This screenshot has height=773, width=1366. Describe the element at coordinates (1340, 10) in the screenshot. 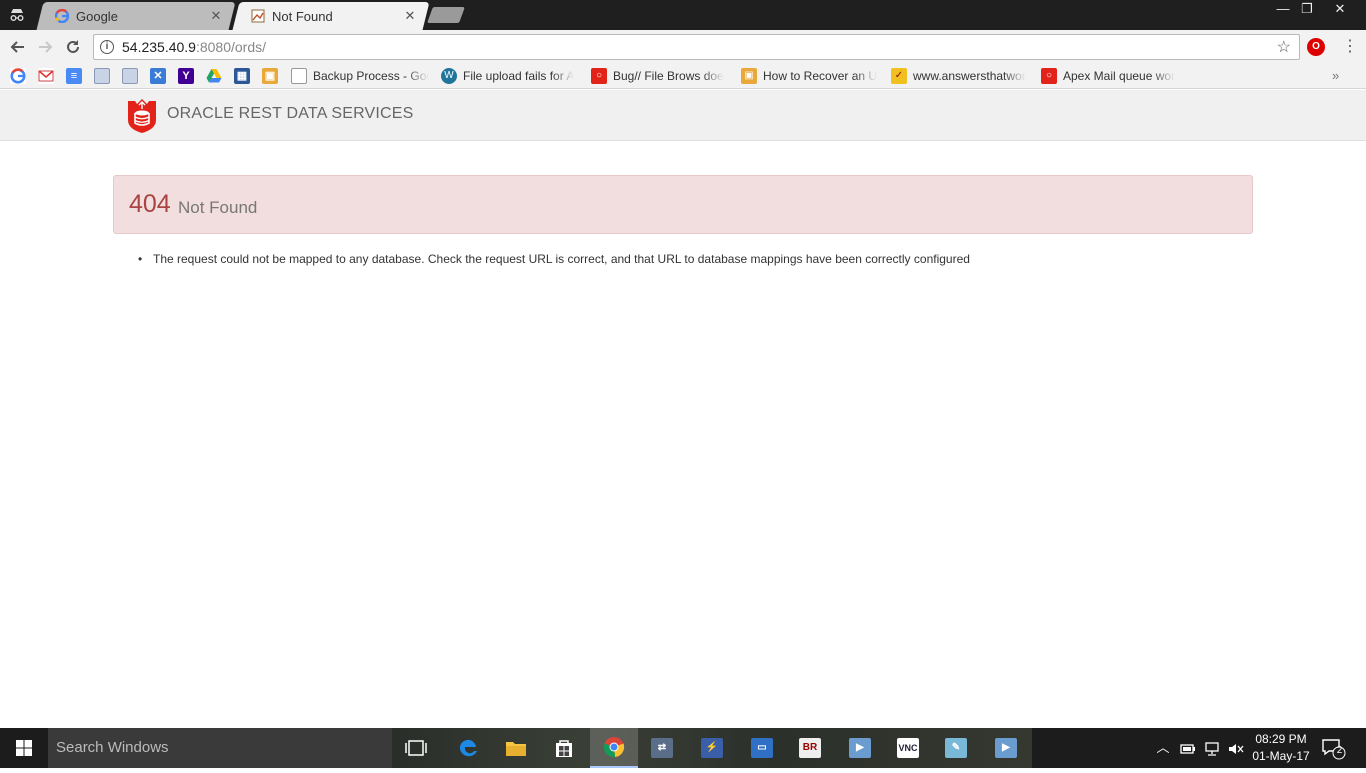

I see `close-window-icon: ✕` at that location.